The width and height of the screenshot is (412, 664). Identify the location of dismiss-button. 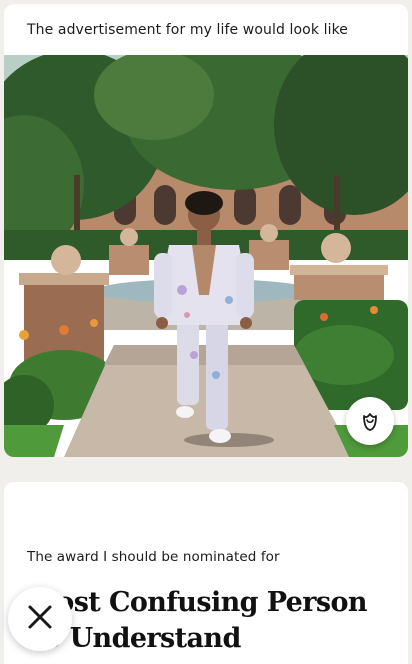
(40, 619).